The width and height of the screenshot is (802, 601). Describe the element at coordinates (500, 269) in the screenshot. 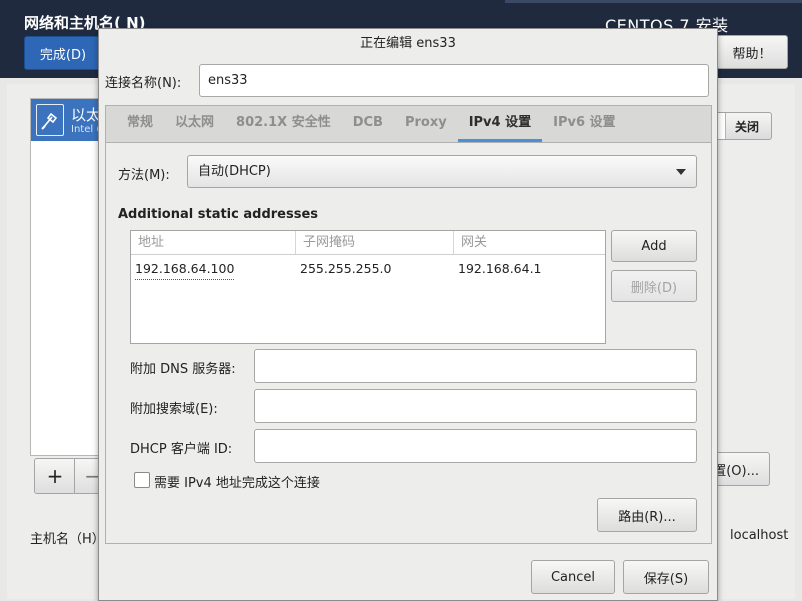

I see `table-cell-gateway: 192.168.64.1` at that location.